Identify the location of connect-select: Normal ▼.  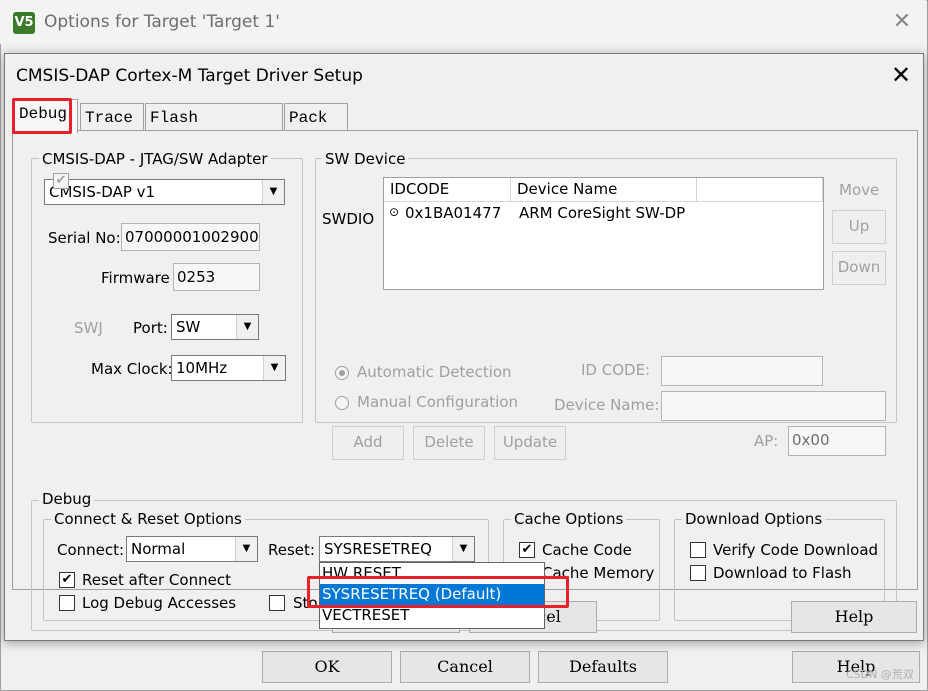
(192, 549).